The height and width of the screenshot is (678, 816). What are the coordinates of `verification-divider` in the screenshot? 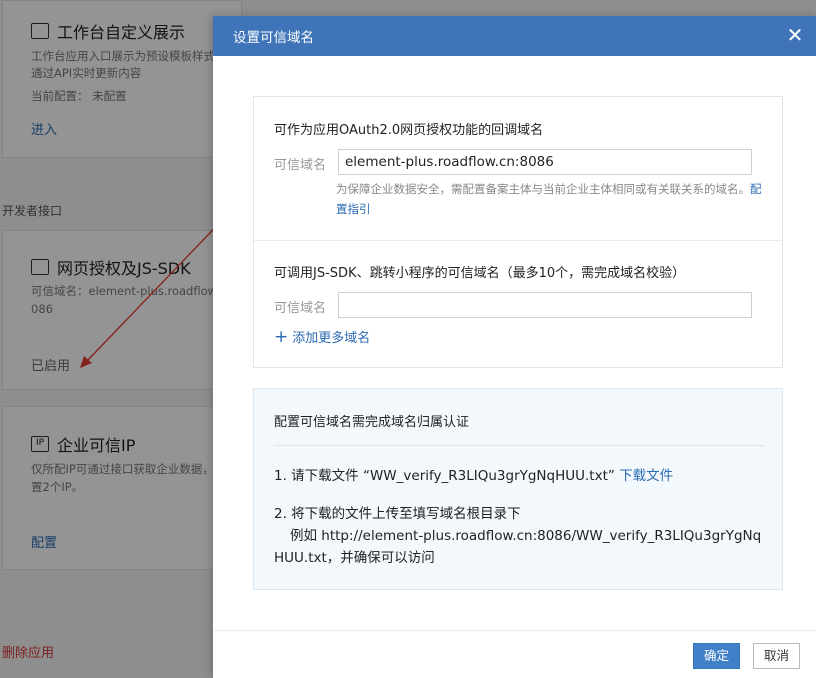 It's located at (519, 445).